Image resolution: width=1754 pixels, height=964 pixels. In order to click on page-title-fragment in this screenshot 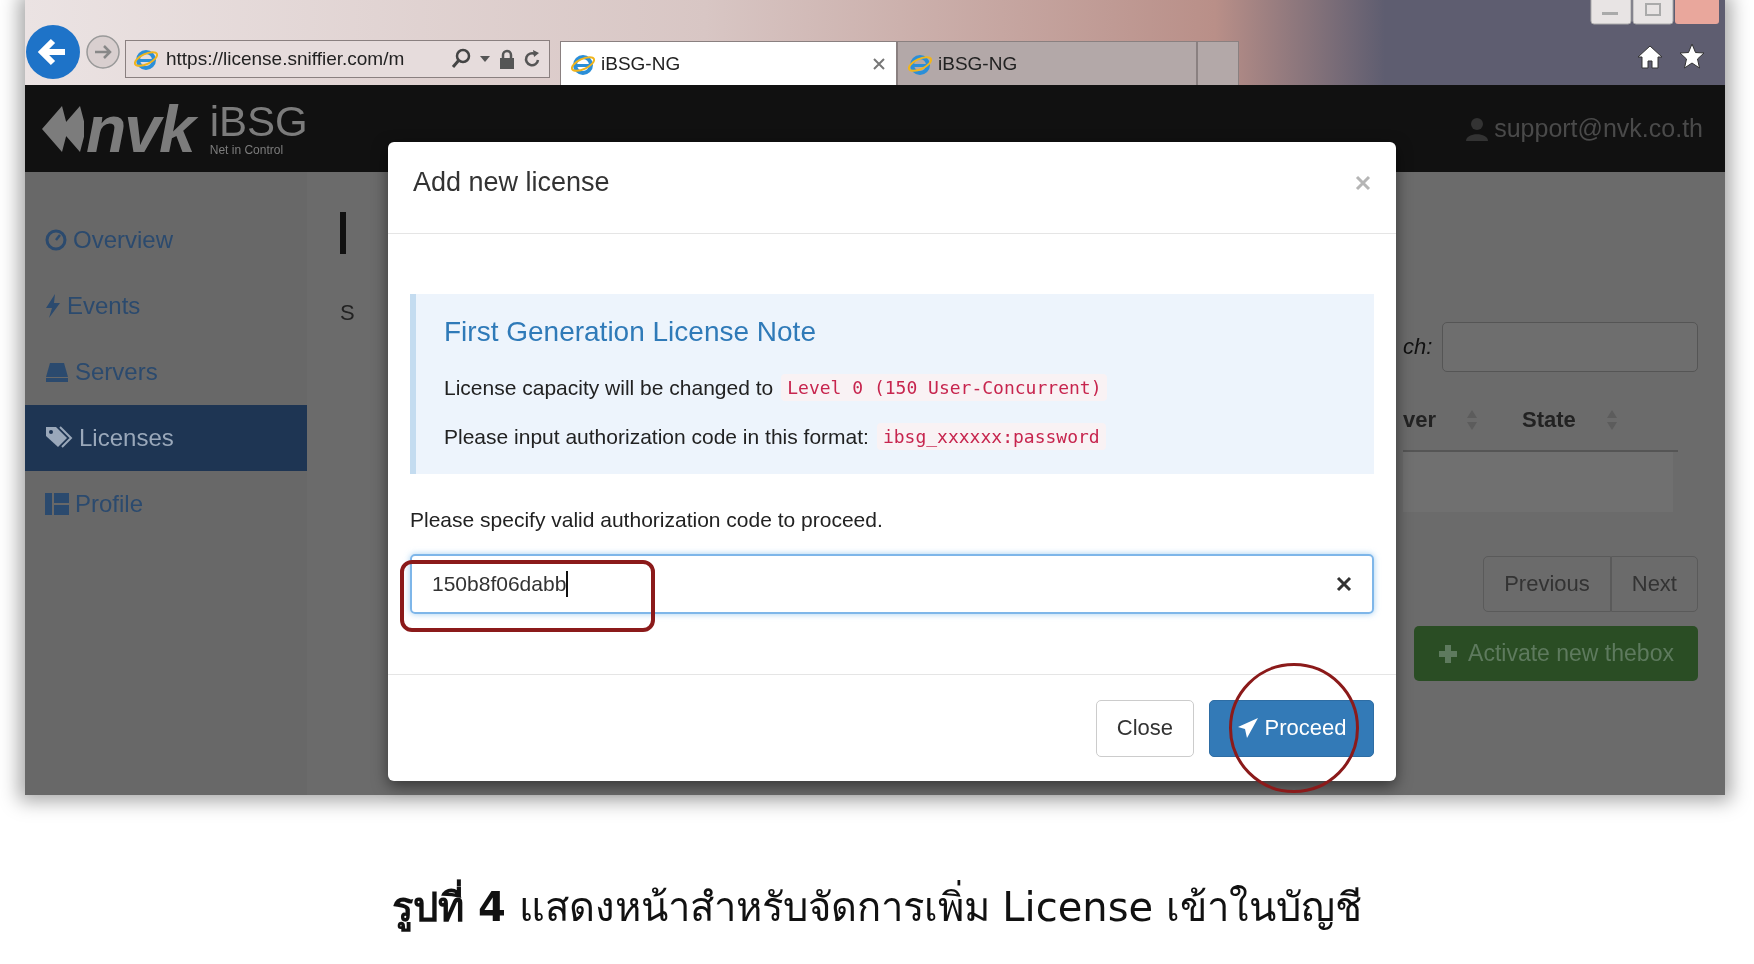, I will do `click(343, 233)`.